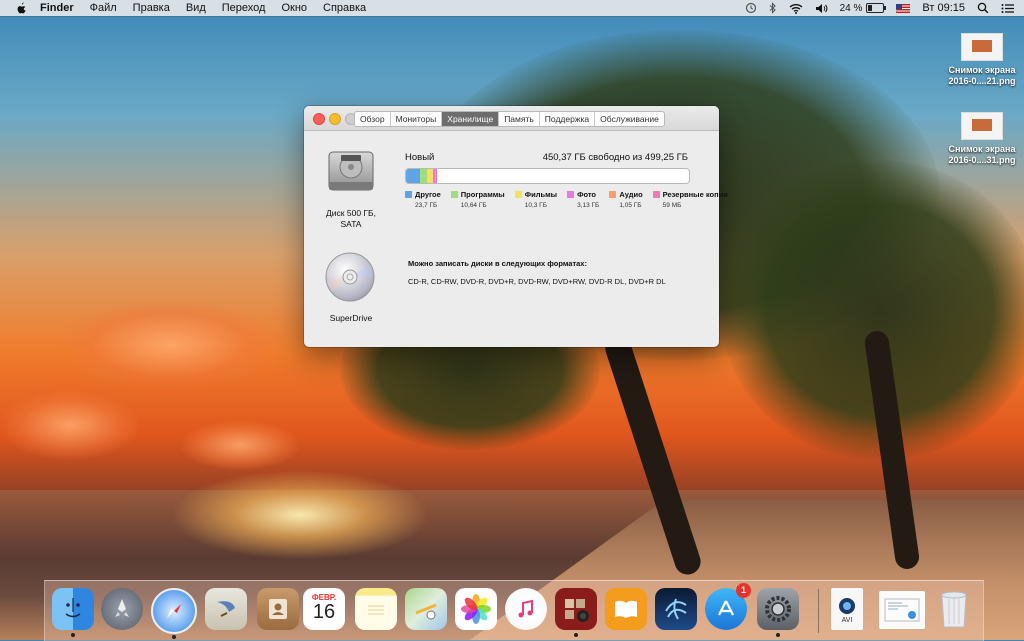 This screenshot has width=1024, height=641. Describe the element at coordinates (954, 609) in the screenshot. I see `dock-trash-icon` at that location.